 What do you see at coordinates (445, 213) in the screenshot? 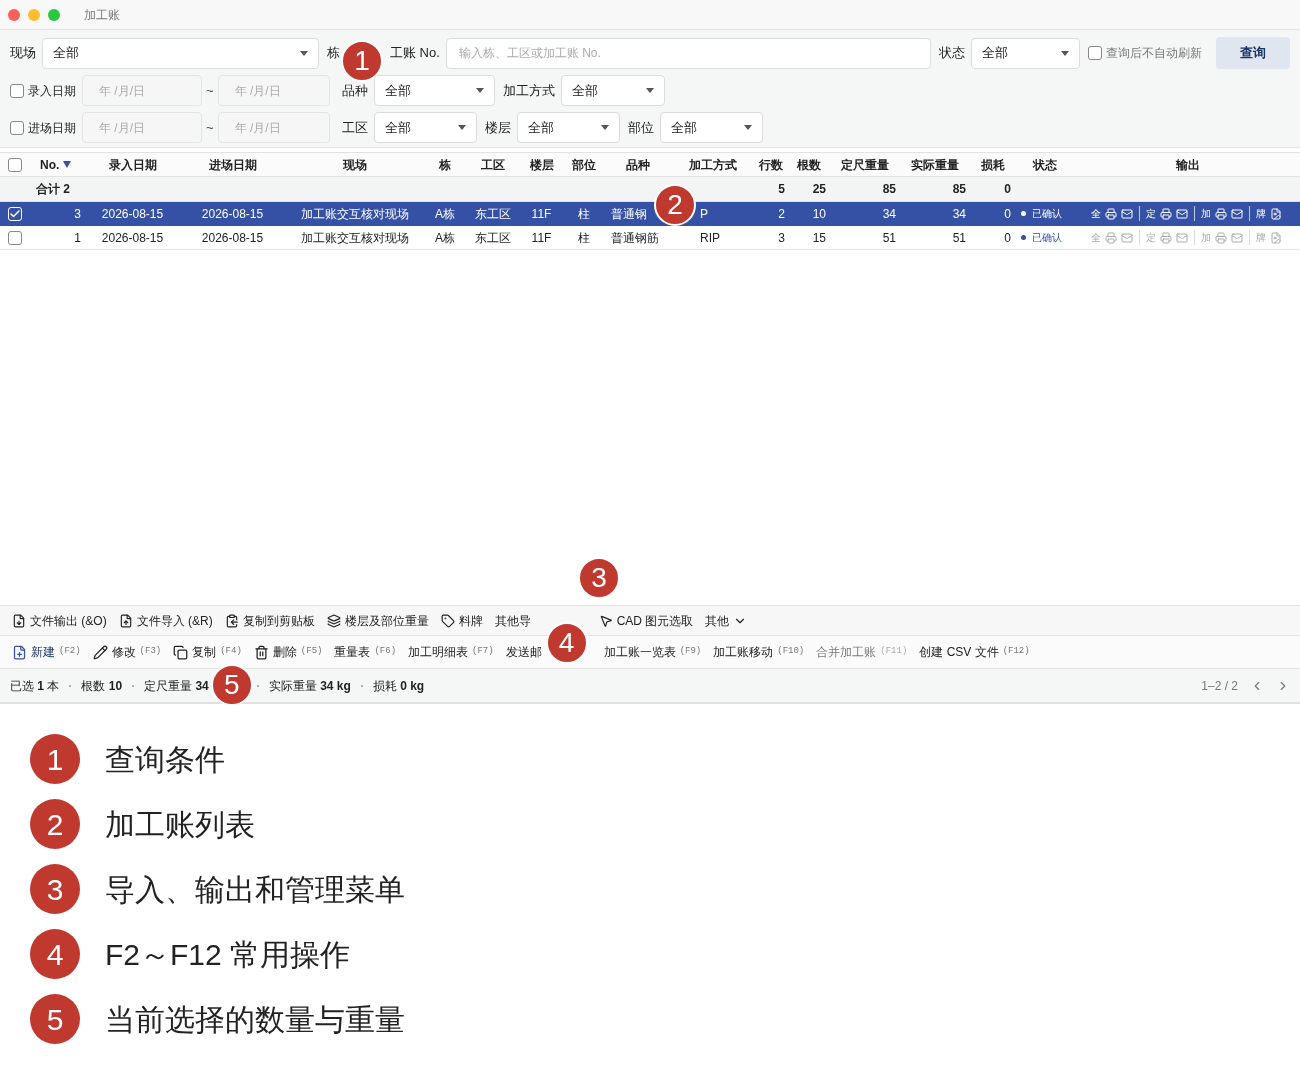
I see `table-cell: A栋` at bounding box center [445, 213].